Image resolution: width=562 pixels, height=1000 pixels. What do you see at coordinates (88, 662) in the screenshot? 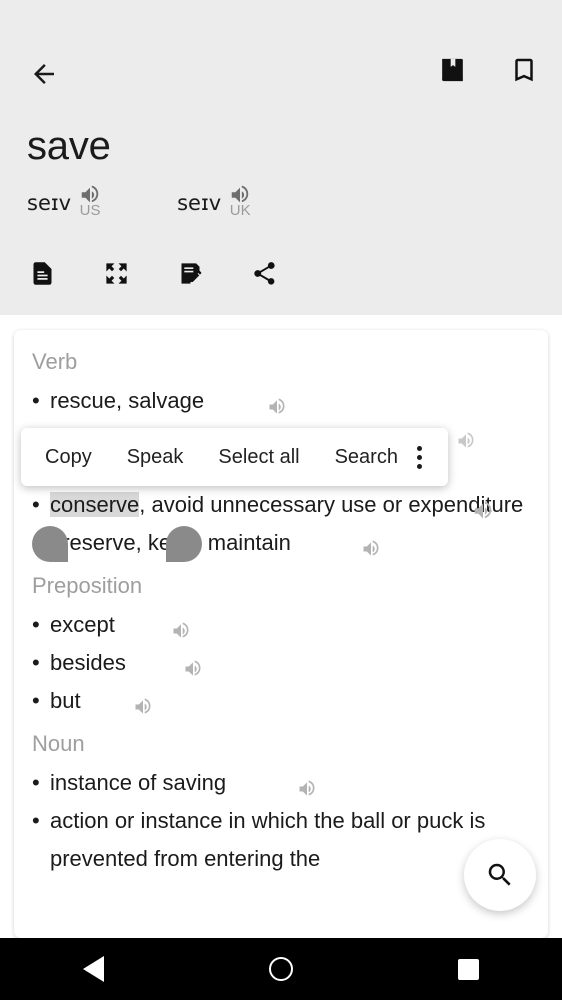
I see `definition-text: besides` at bounding box center [88, 662].